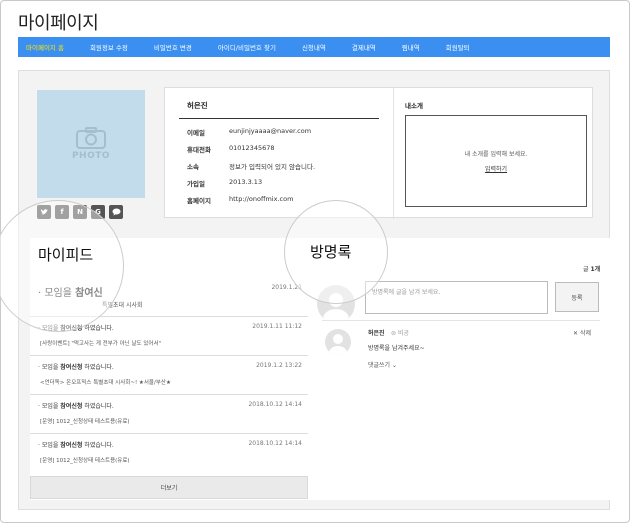  What do you see at coordinates (246, 182) in the screenshot?
I see `profile-value: 2013.3.13` at bounding box center [246, 182].